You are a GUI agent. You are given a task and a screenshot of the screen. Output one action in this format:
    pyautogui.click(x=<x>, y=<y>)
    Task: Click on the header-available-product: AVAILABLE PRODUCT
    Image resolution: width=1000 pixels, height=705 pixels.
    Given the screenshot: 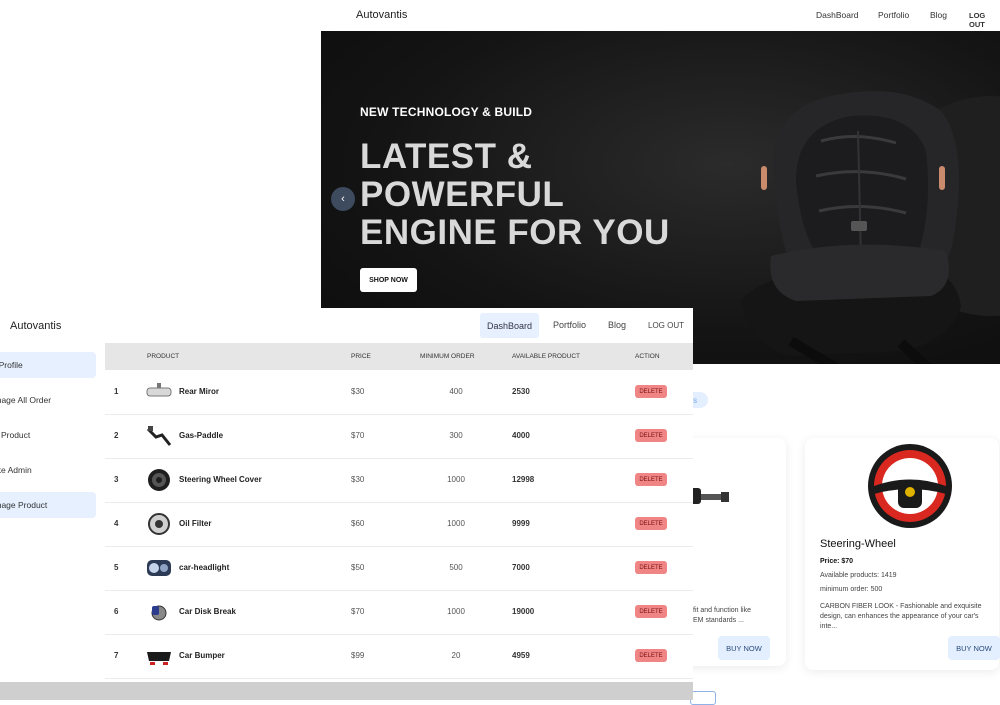 What is the action you would take?
    pyautogui.click(x=546, y=356)
    